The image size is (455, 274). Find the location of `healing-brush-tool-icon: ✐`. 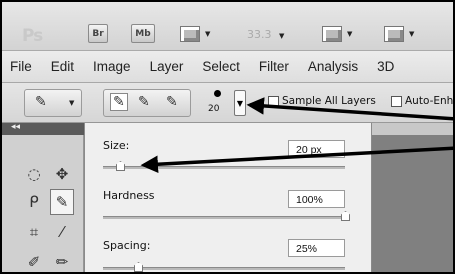

healing-brush-tool-icon: ✐ is located at coordinates (34, 260).